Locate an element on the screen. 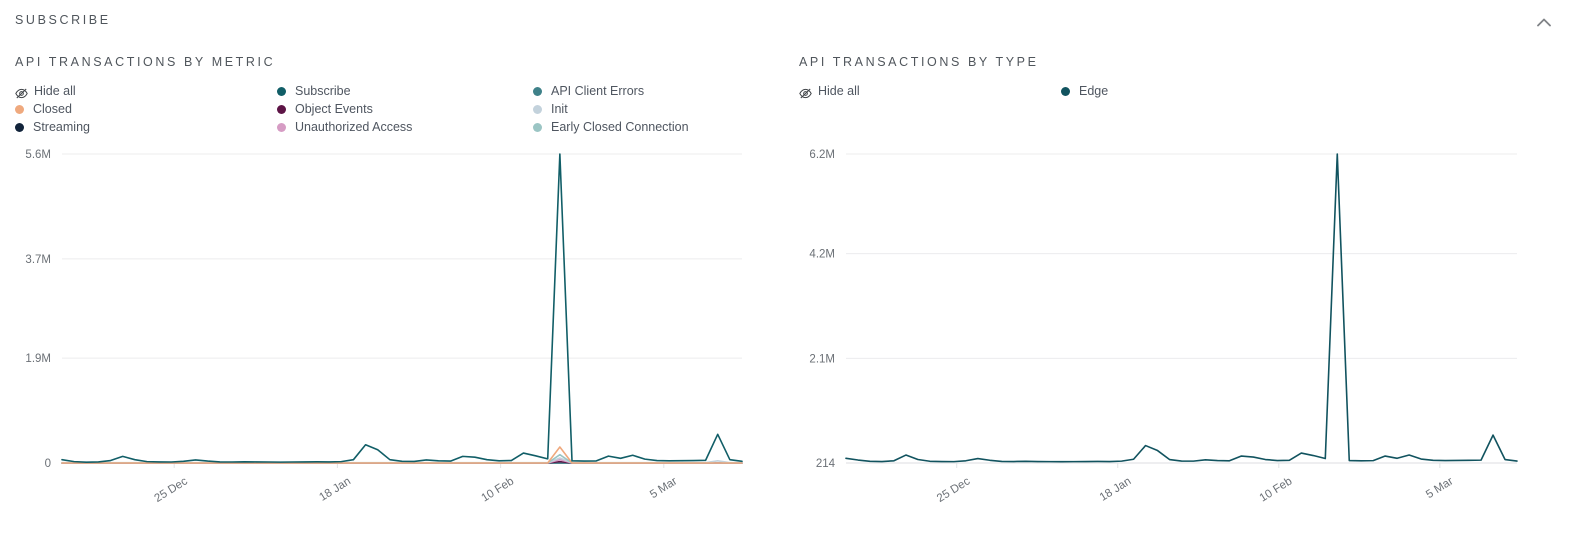  legend-item-unauthorized-access: Unauthorized Access is located at coordinates (344, 127).